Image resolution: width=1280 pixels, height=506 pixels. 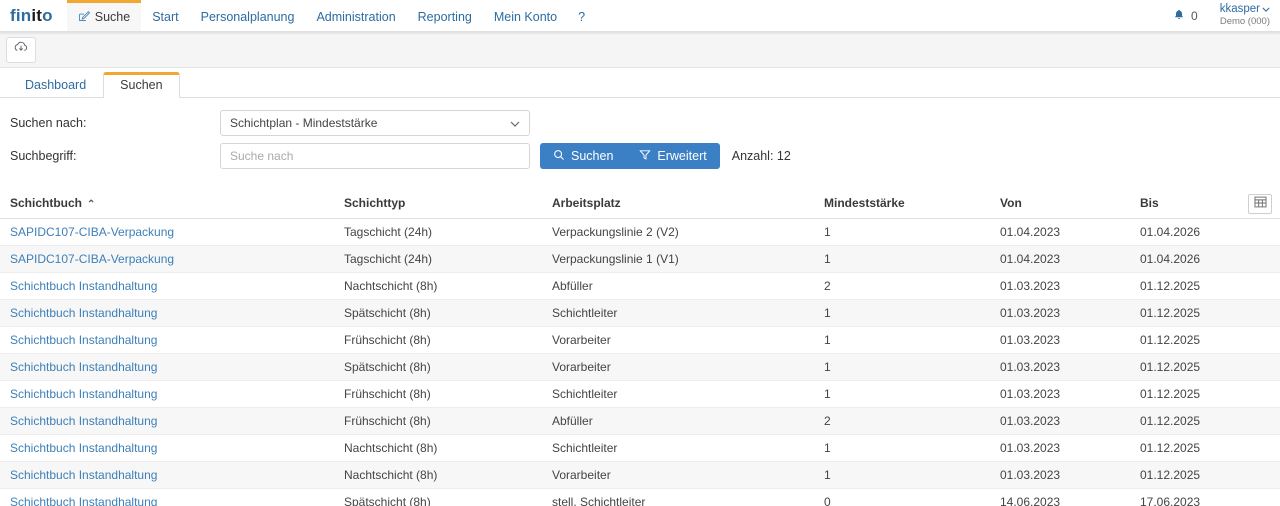 I want to click on search-button: Suchen, so click(x=583, y=156).